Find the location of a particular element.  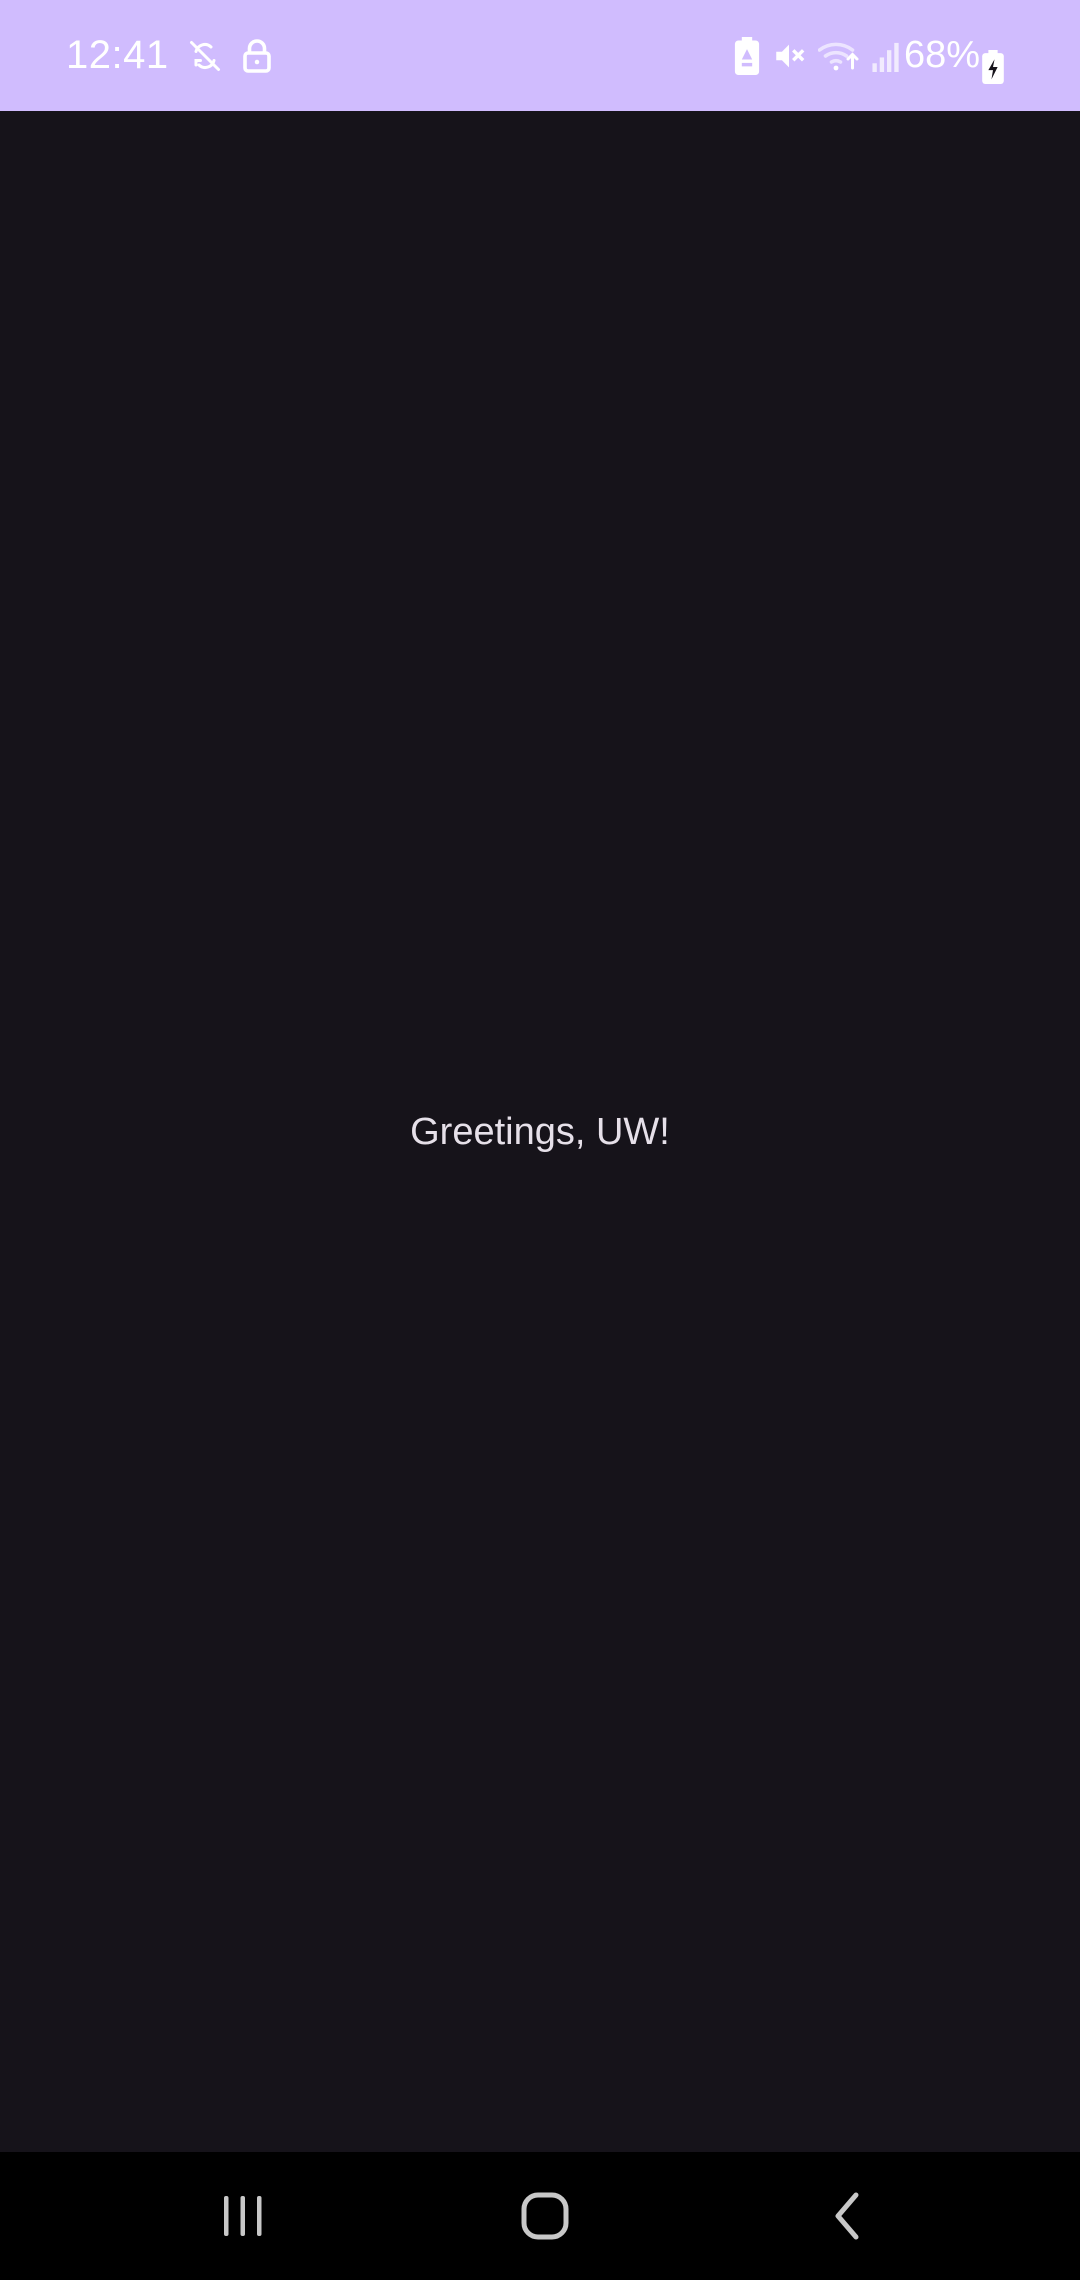

status-bar: 12:41 68% is located at coordinates (540, 55).